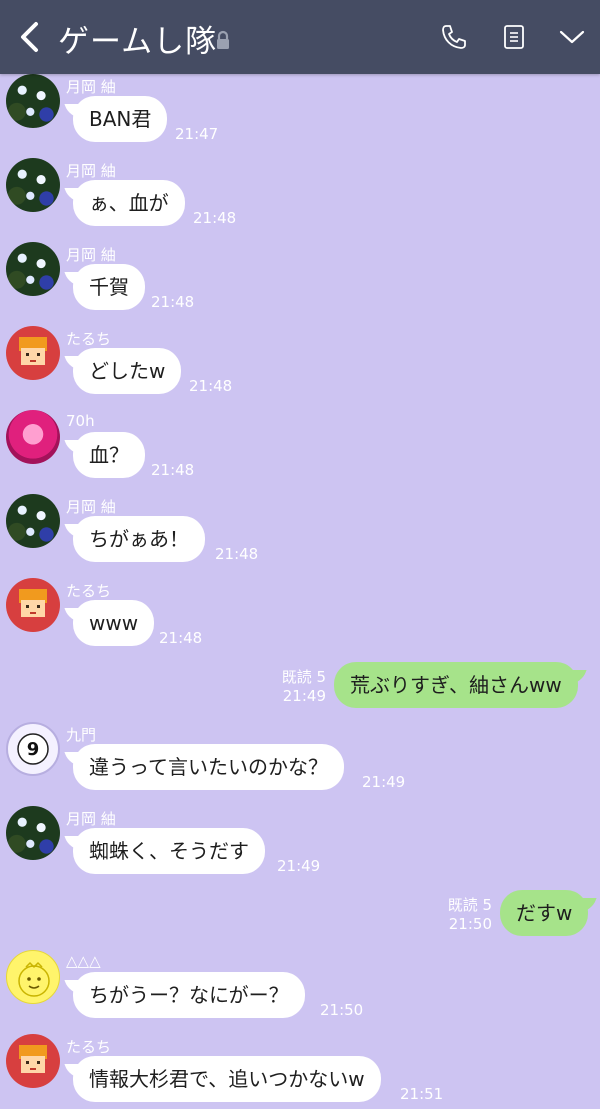 This screenshot has width=600, height=1109. Describe the element at coordinates (572, 37) in the screenshot. I see `chevron-down-icon` at that location.